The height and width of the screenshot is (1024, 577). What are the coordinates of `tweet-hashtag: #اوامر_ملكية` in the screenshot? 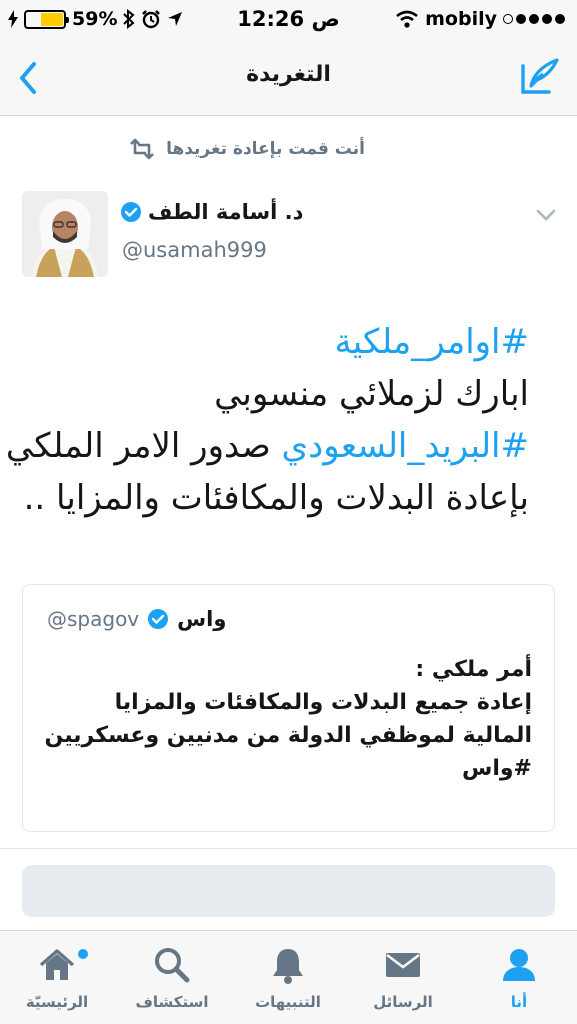 It's located at (279, 342).